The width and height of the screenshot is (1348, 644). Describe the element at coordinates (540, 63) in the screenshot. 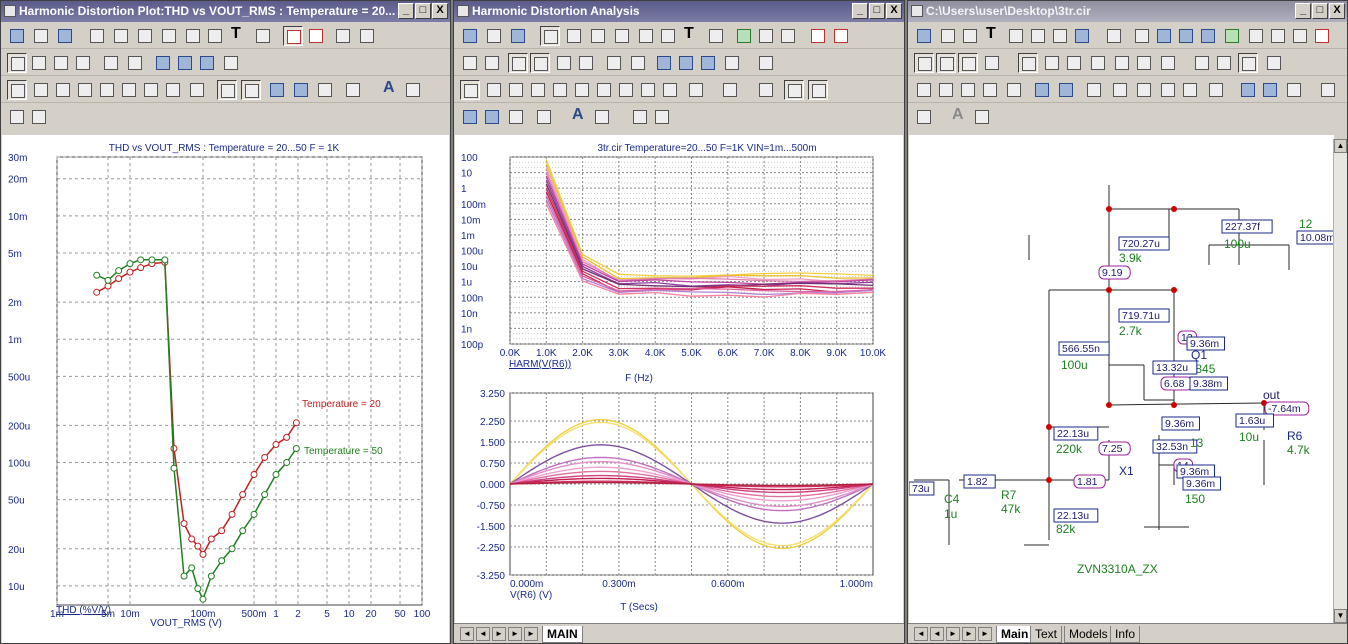

I see `layout-2-icon` at that location.